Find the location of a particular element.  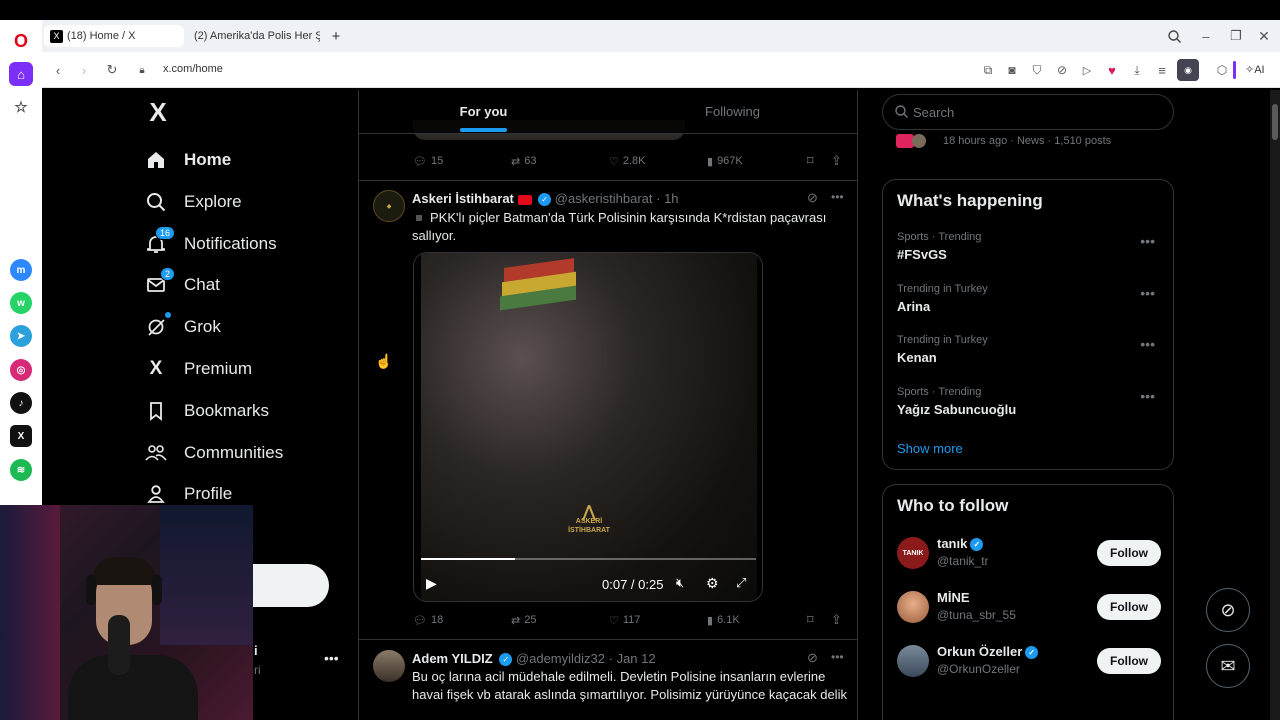

shield-icon: ⛉ is located at coordinates (1037, 70).